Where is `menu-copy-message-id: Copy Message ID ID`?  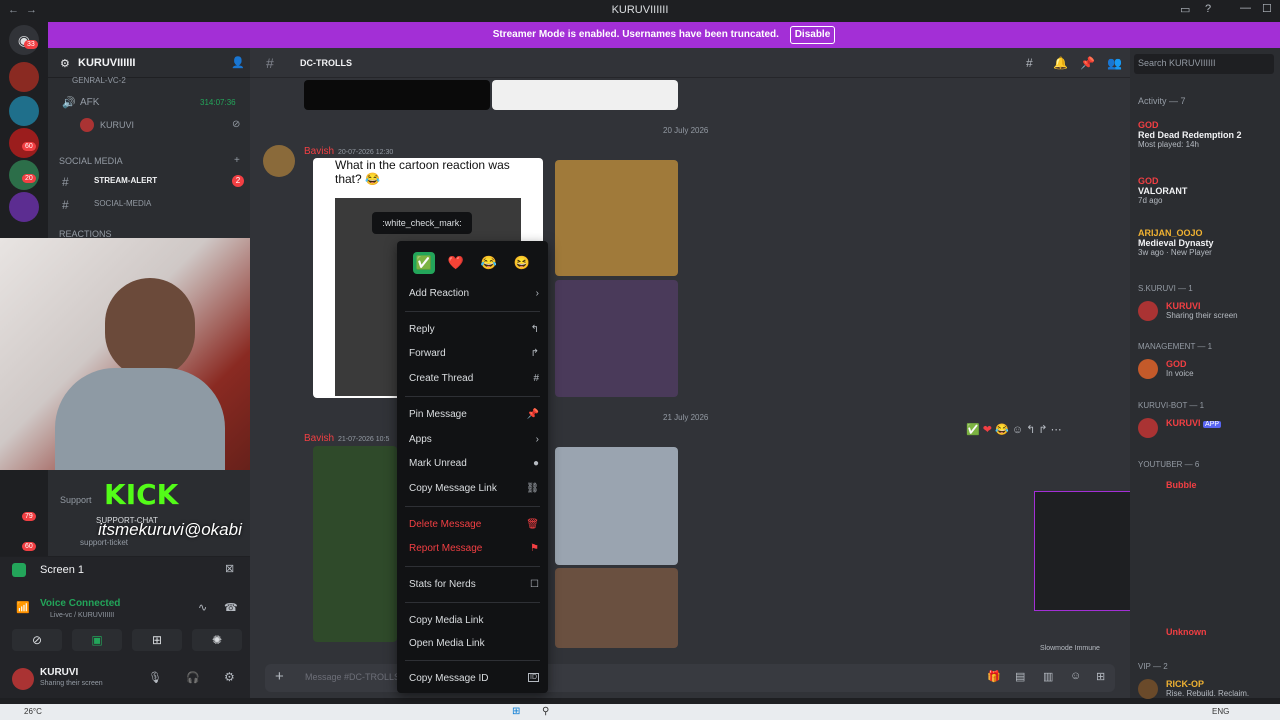 menu-copy-message-id: Copy Message ID ID is located at coordinates (474, 680).